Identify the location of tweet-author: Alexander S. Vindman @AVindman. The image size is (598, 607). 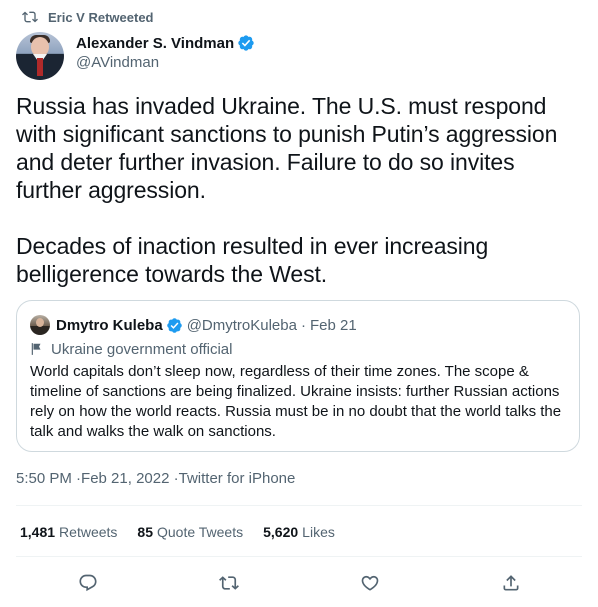
(135, 56).